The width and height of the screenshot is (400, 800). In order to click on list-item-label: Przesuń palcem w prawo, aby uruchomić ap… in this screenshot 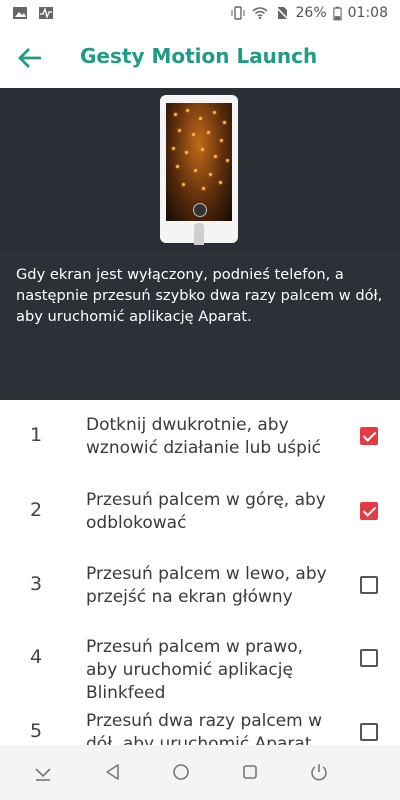, I will do `click(195, 670)`.